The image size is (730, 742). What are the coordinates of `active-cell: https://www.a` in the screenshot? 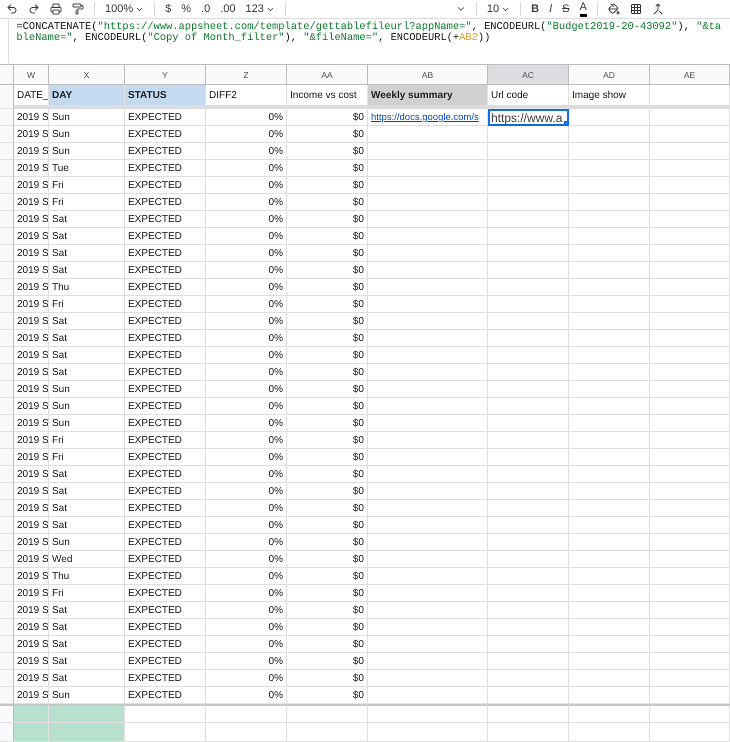 It's located at (528, 117).